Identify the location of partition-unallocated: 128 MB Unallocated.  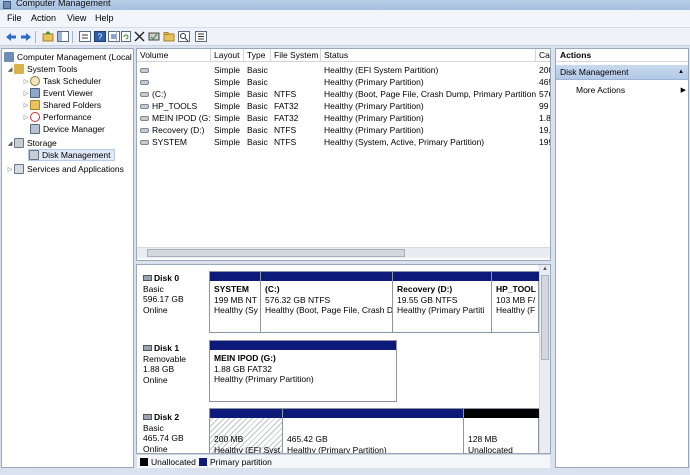
(501, 431).